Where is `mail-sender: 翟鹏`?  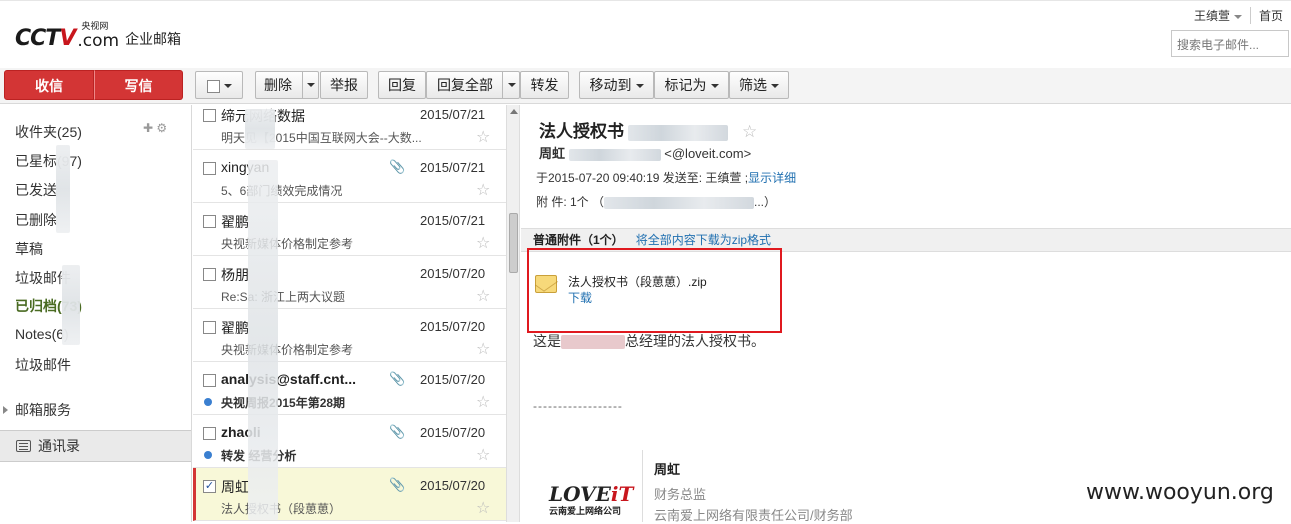 mail-sender: 翟鹏 is located at coordinates (235, 222).